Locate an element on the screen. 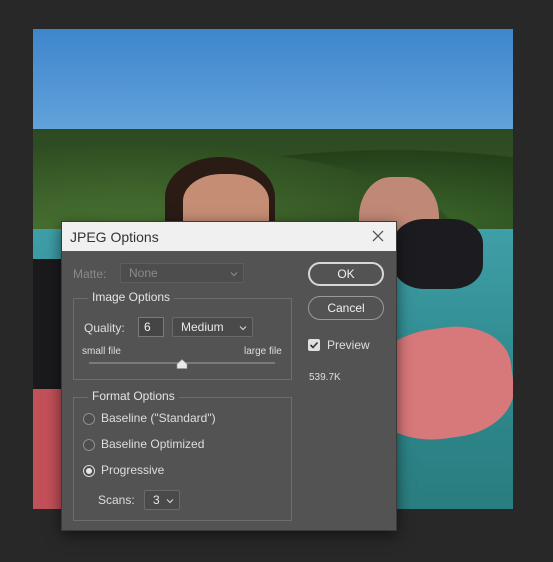 This screenshot has width=553, height=562. preview-label: Preview is located at coordinates (348, 345).